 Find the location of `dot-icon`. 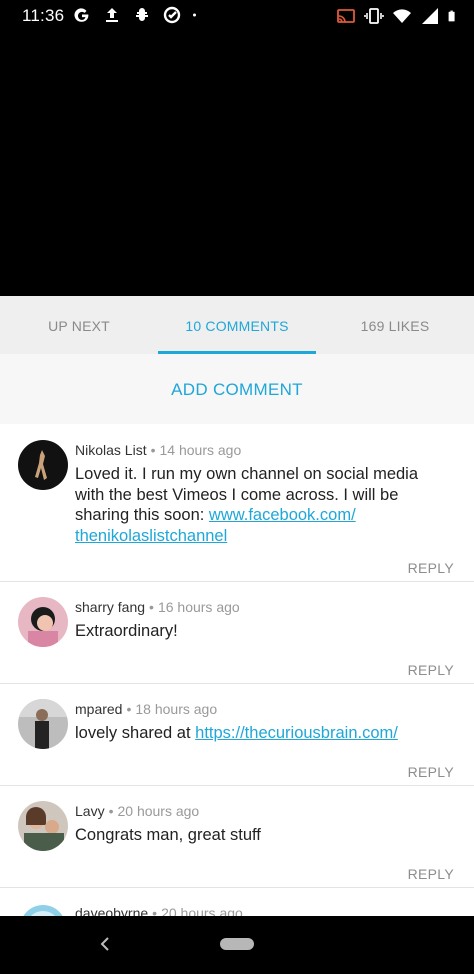

dot-icon is located at coordinates (194, 15).